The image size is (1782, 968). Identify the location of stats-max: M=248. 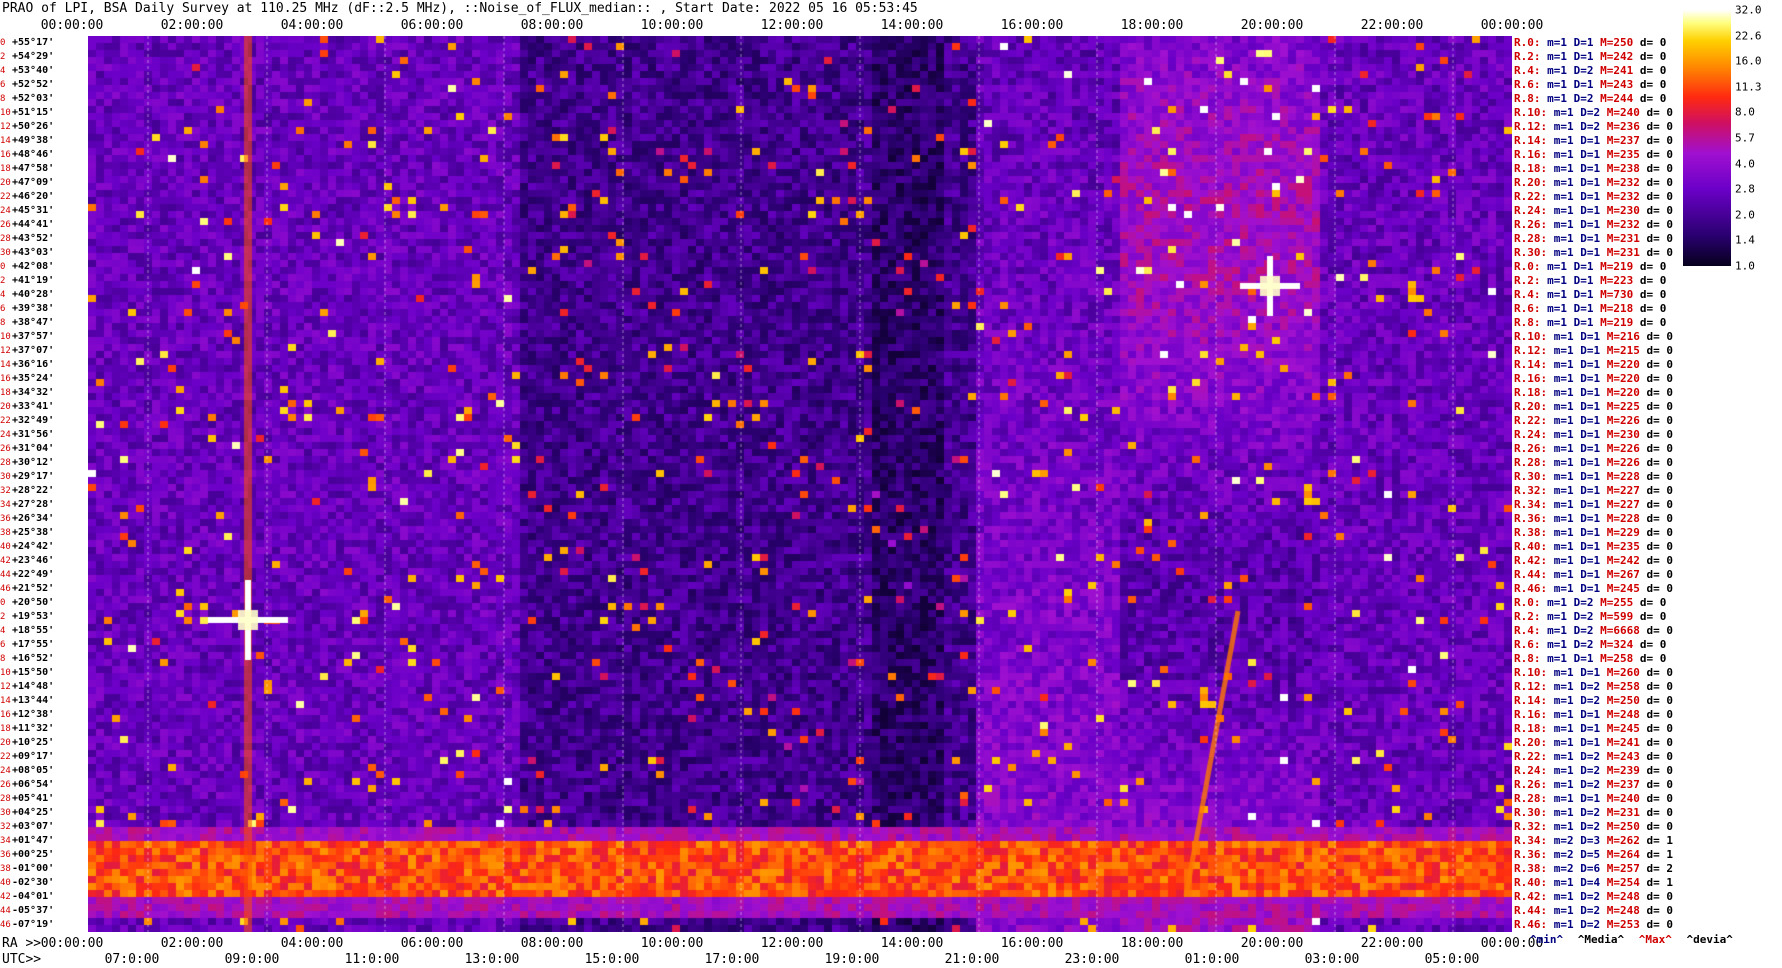
(1626, 910).